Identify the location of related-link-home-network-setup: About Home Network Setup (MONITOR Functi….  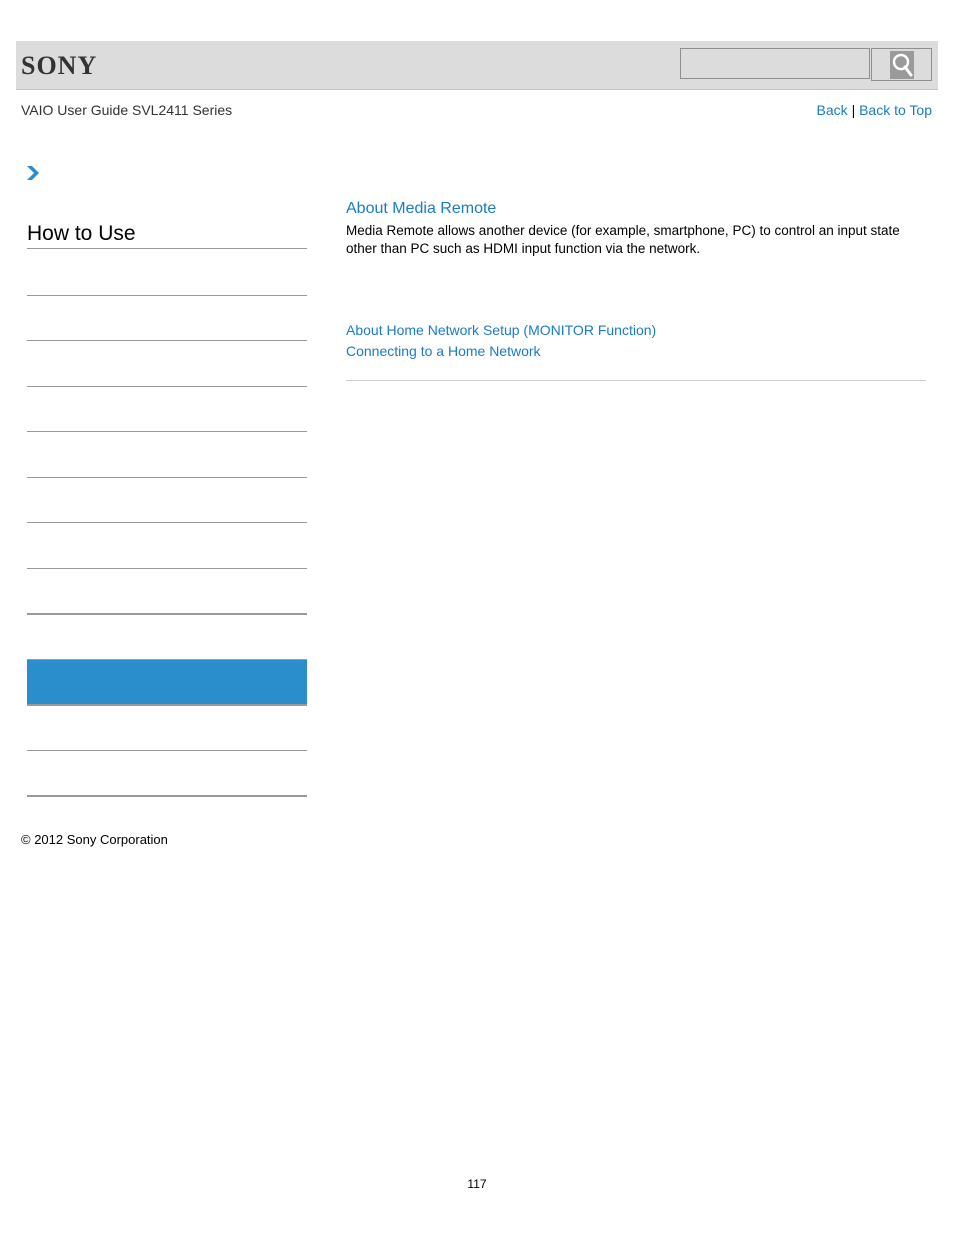
(501, 330).